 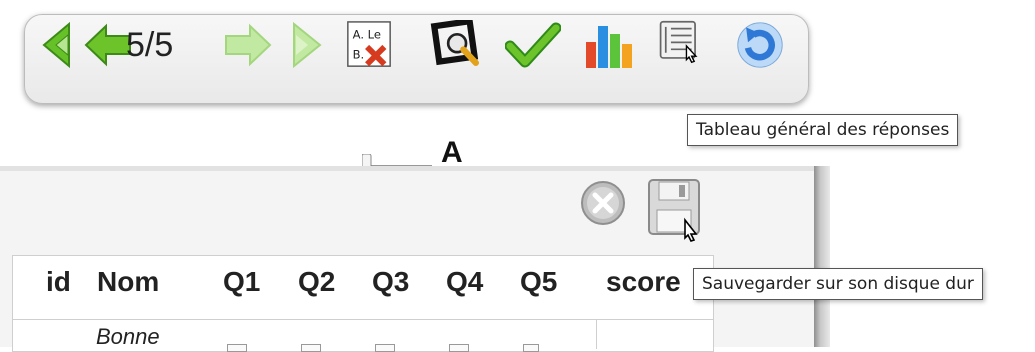 I want to click on floppy-disk-icon, so click(x=676, y=211).